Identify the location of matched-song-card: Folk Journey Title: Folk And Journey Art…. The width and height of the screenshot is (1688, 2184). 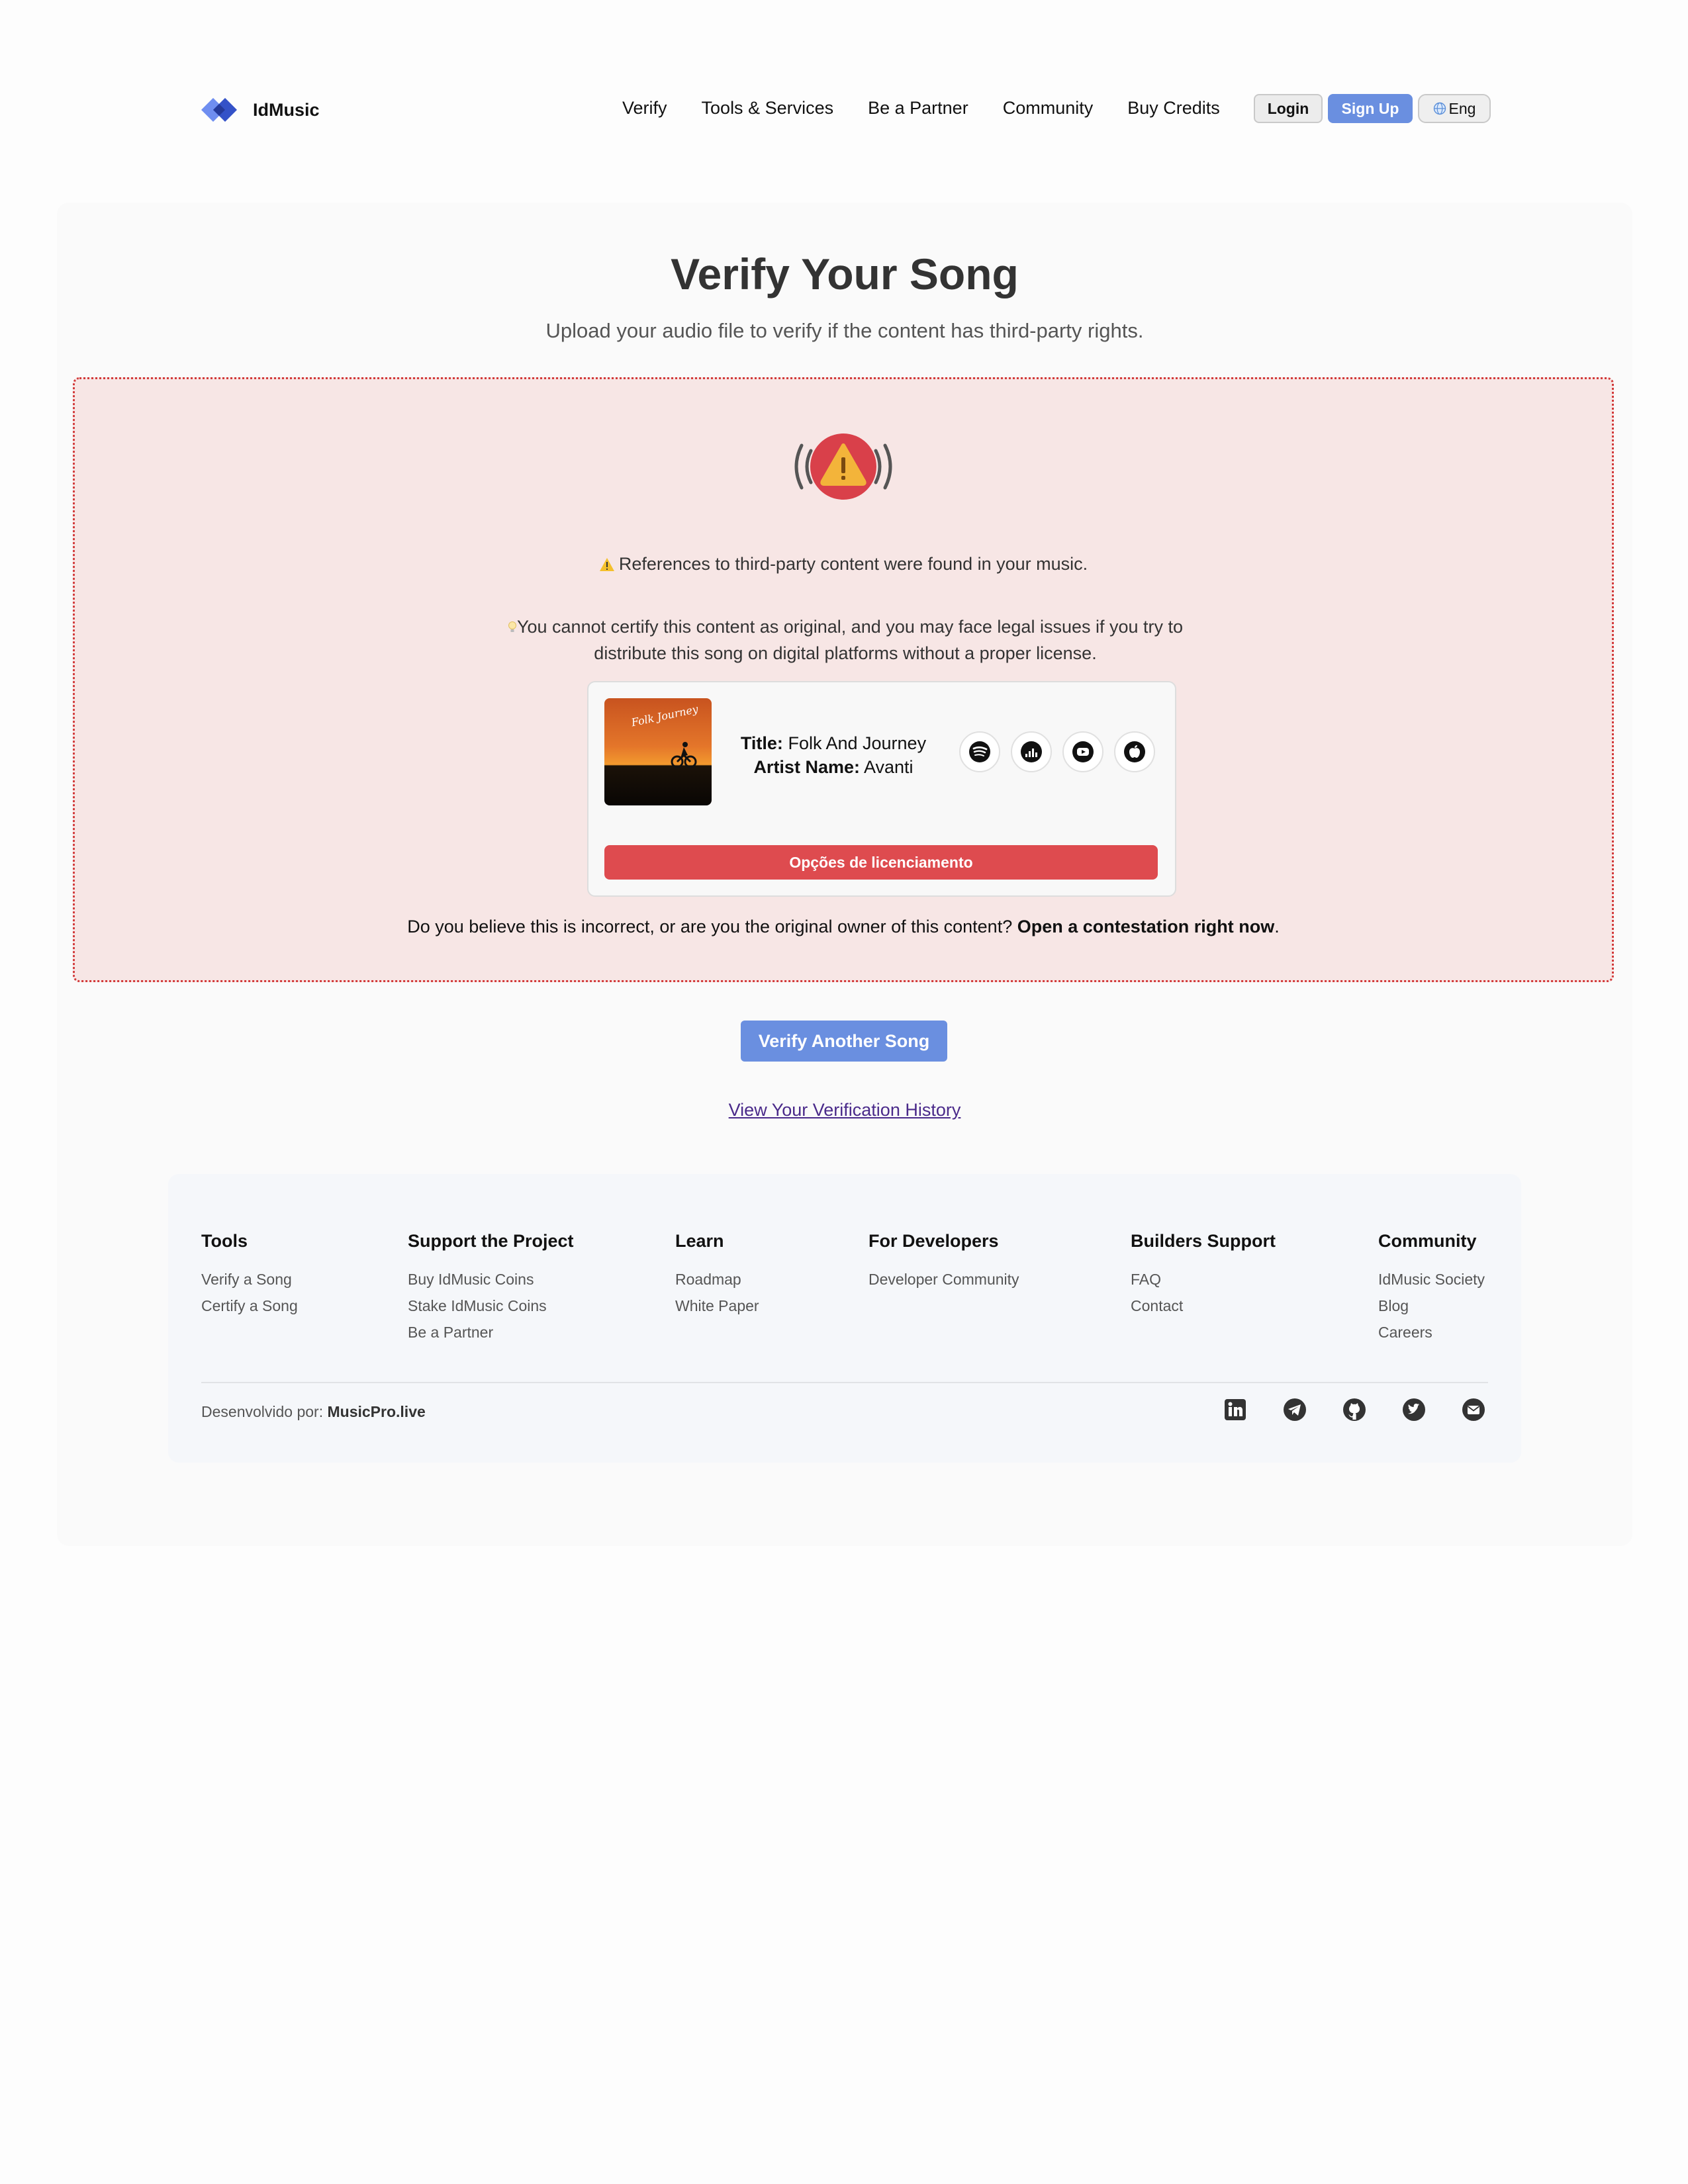
(881, 789).